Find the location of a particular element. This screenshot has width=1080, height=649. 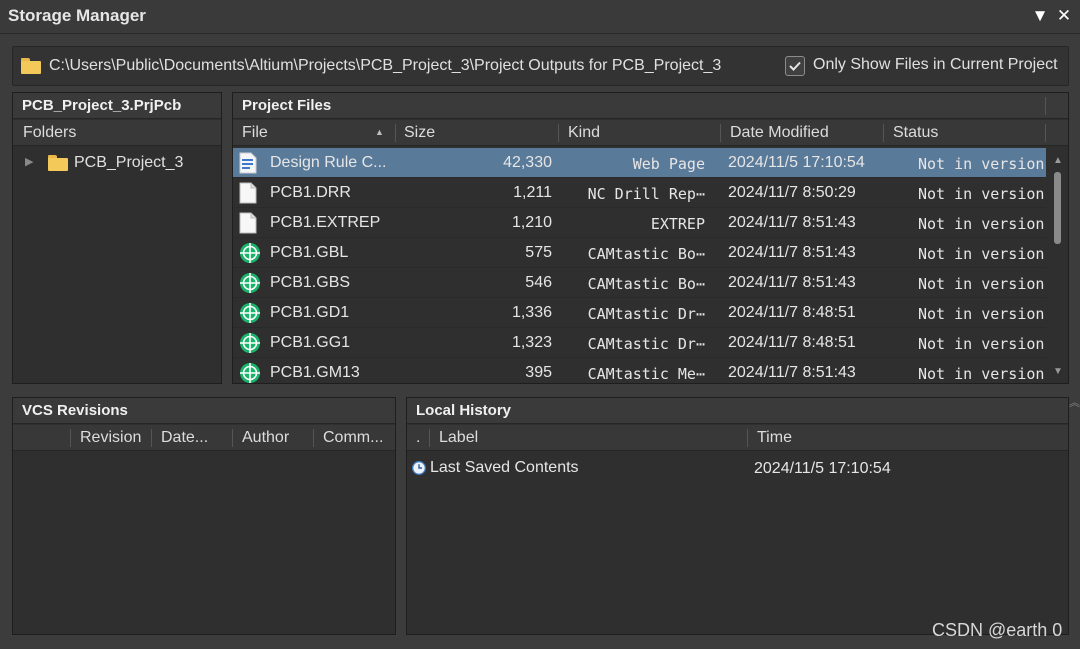

file-date-modified: 2024/11/7 8:48:51 is located at coordinates (792, 342).